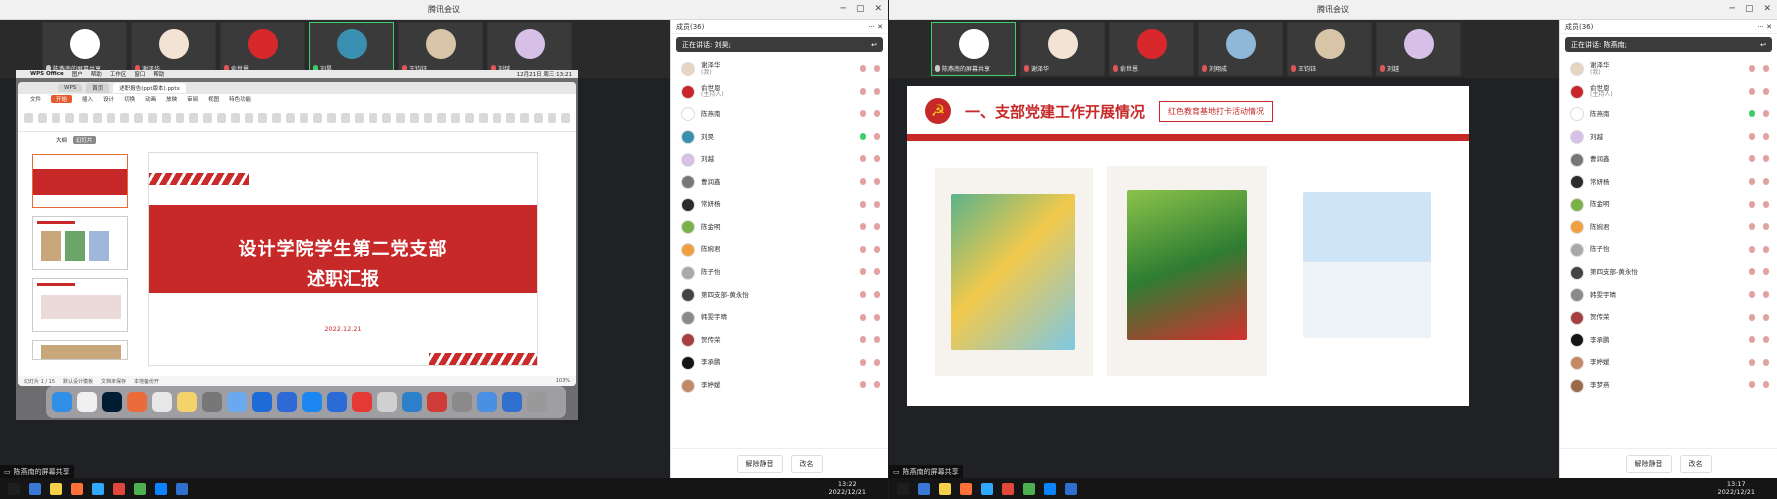  Describe the element at coordinates (118, 74) in the screenshot. I see `mac-menu-item: 工作区` at that location.